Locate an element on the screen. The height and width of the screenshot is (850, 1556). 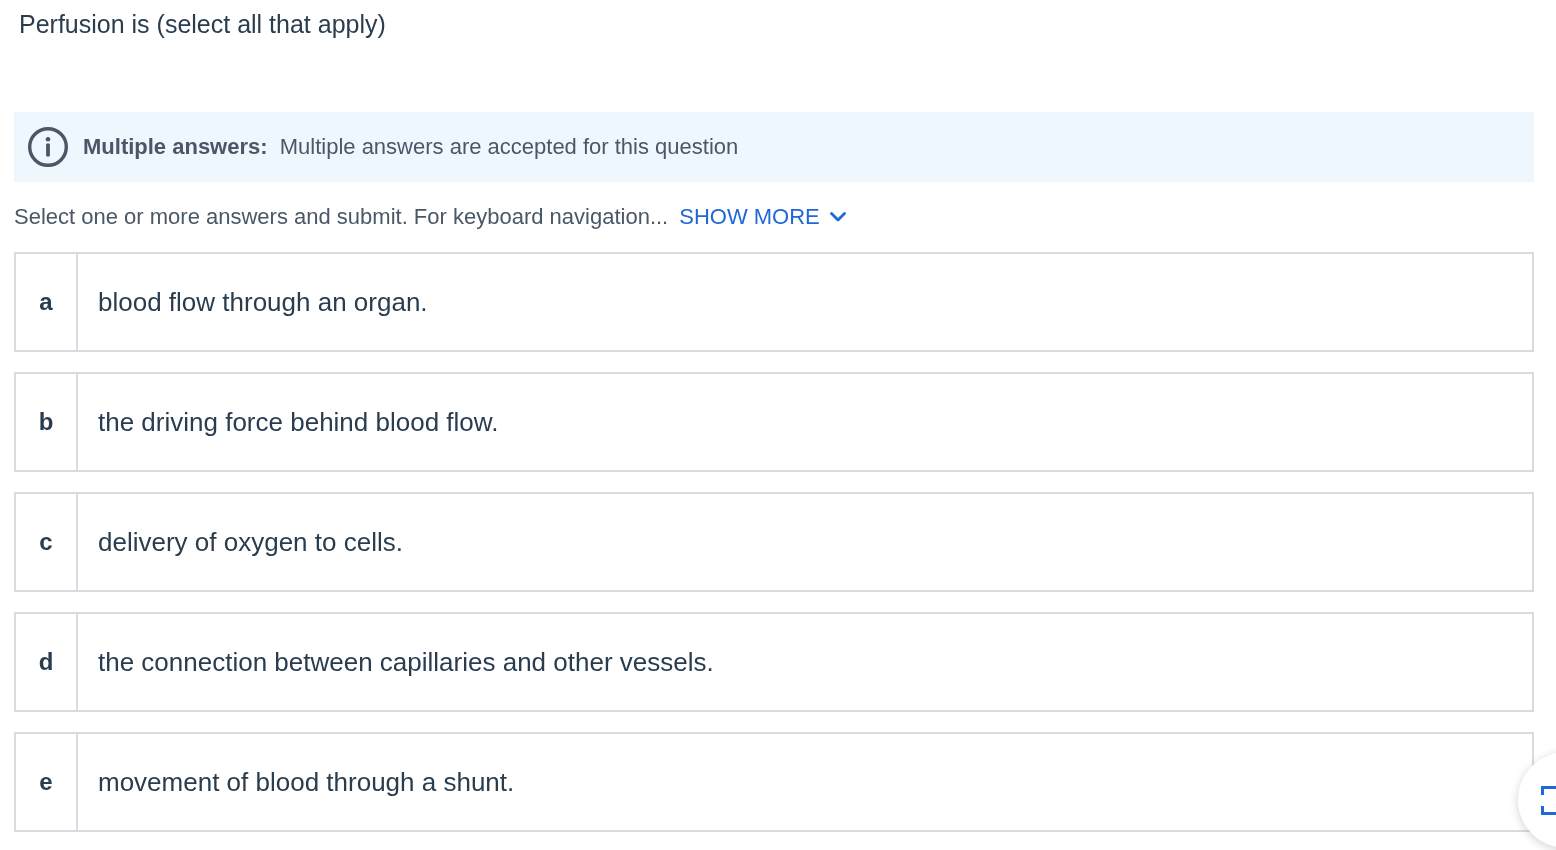
option-text: the connection between capillaries and other vessels. is located at coordinates (406, 662).